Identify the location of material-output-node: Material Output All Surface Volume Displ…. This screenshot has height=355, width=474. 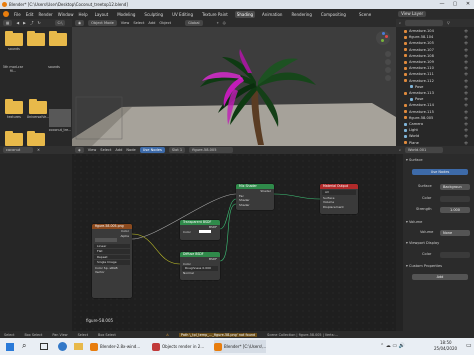
(339, 199).